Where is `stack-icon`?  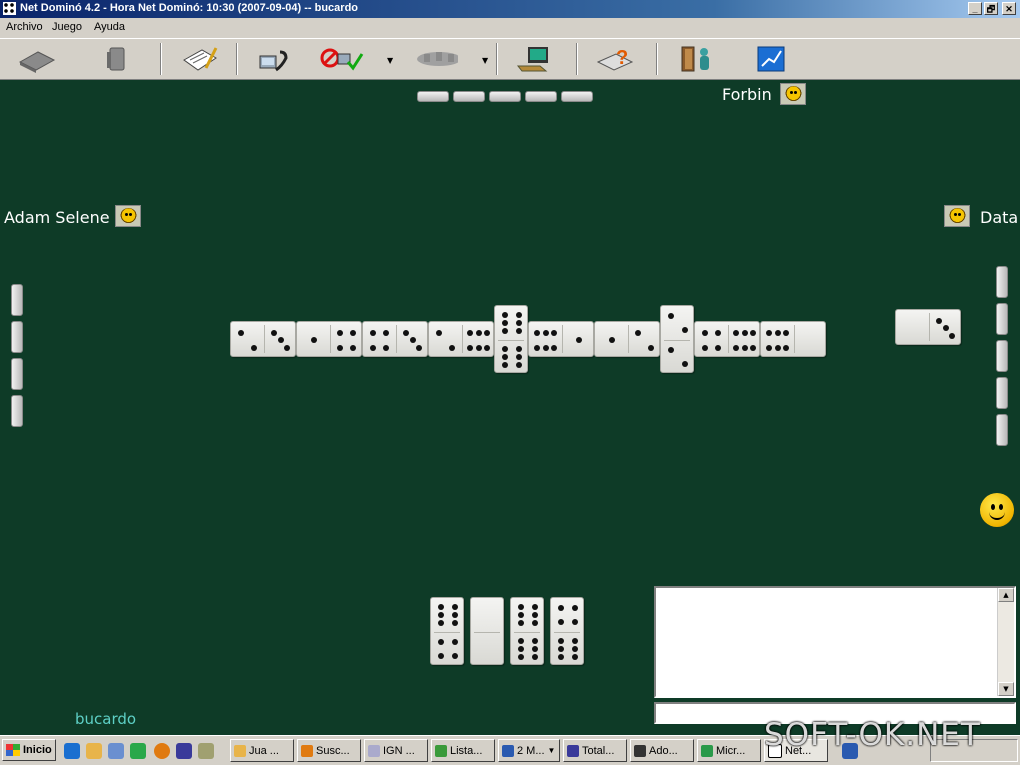 stack-icon is located at coordinates (116, 59).